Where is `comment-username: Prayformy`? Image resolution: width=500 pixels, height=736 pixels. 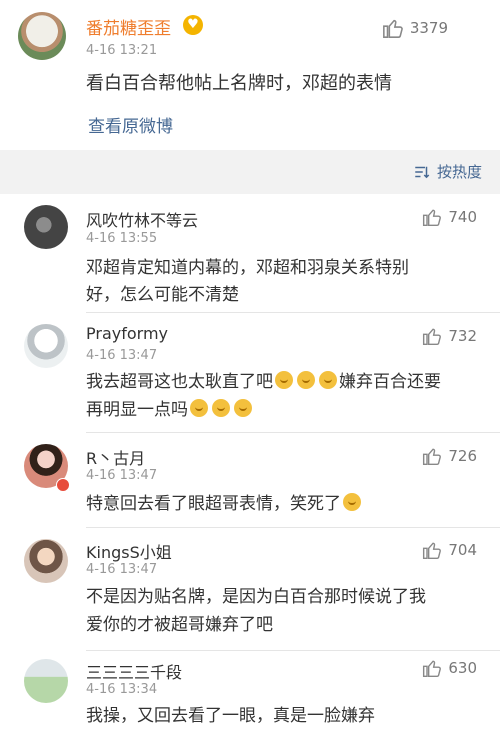
comment-username: Prayformy is located at coordinates (127, 333).